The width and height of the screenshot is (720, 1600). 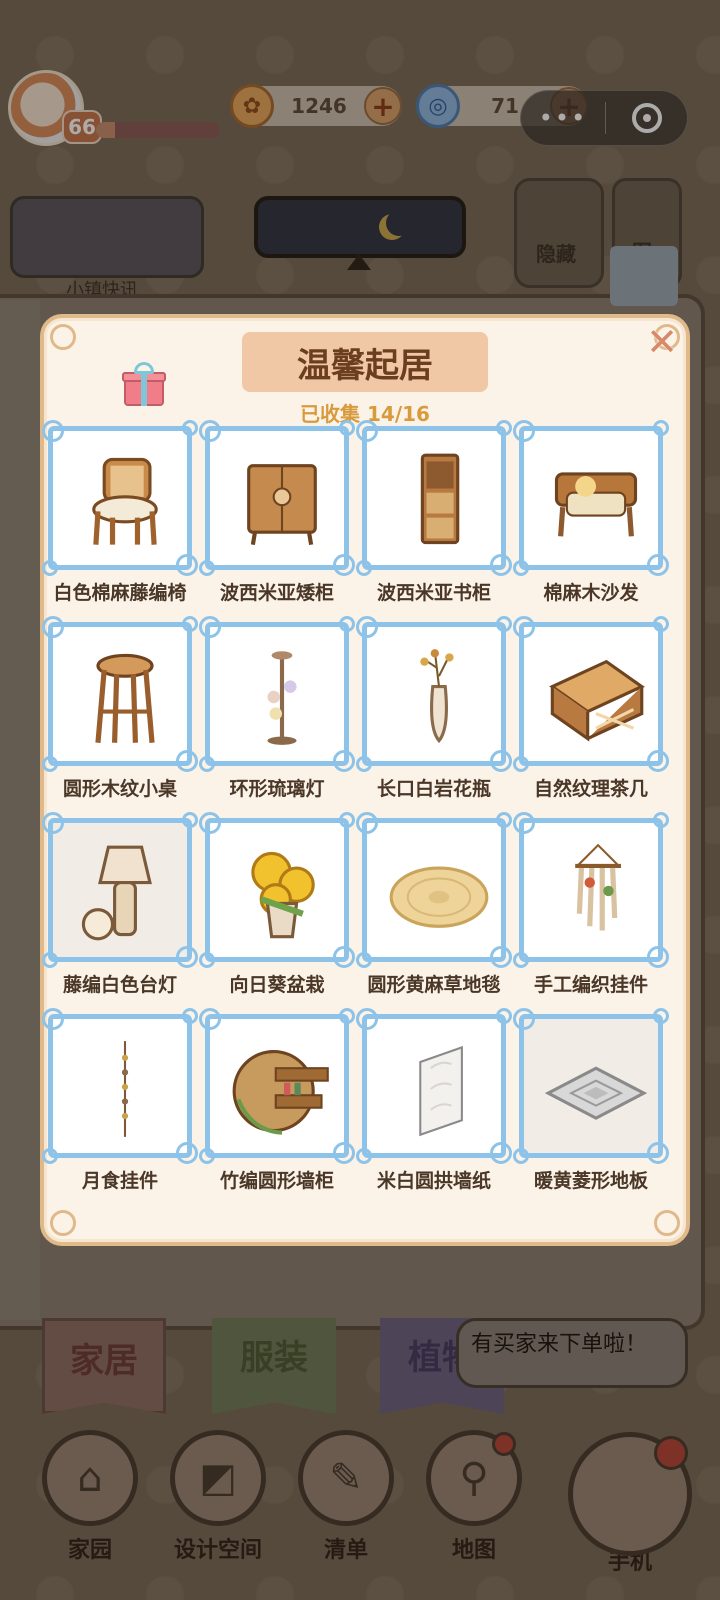 What do you see at coordinates (125, 1089) in the screenshot?
I see `eclipse-hanging-icon` at bounding box center [125, 1089].